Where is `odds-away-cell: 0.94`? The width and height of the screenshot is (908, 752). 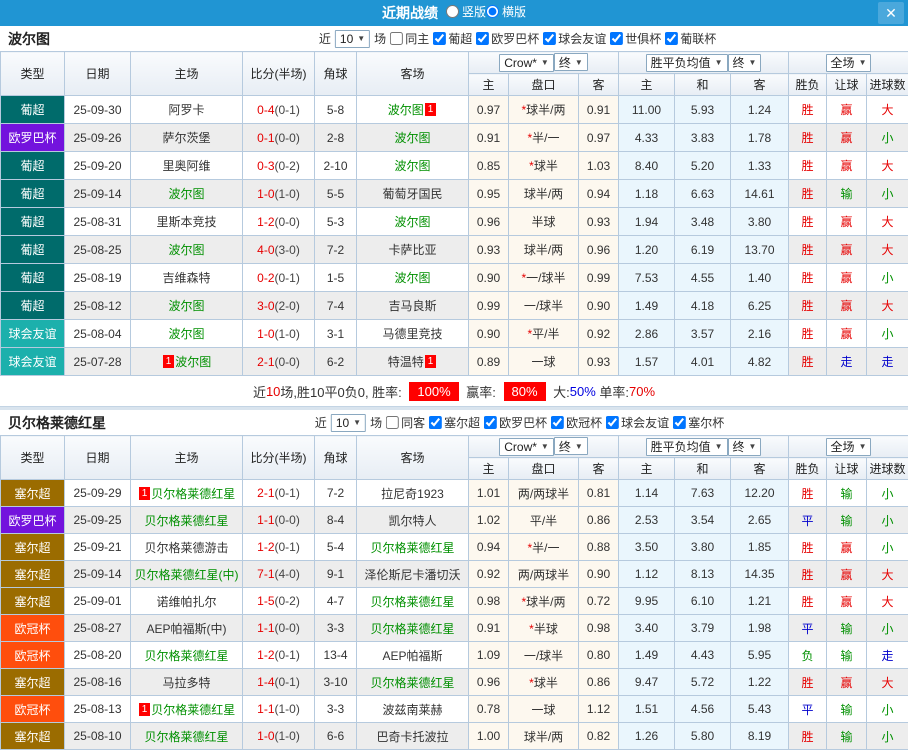 odds-away-cell: 0.94 is located at coordinates (598, 193).